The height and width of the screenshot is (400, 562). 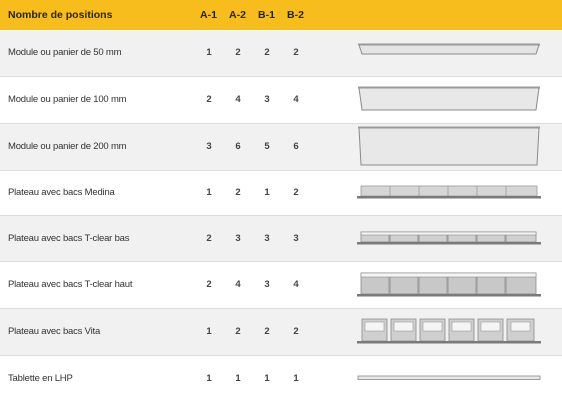 I want to click on value-a2: 6, so click(x=238, y=146).